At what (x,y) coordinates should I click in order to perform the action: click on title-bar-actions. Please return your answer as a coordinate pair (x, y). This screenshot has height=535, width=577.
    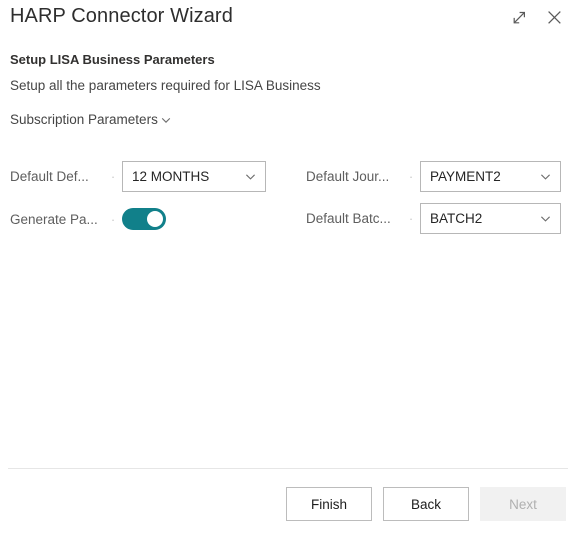
    Looking at the image, I should click on (536, 17).